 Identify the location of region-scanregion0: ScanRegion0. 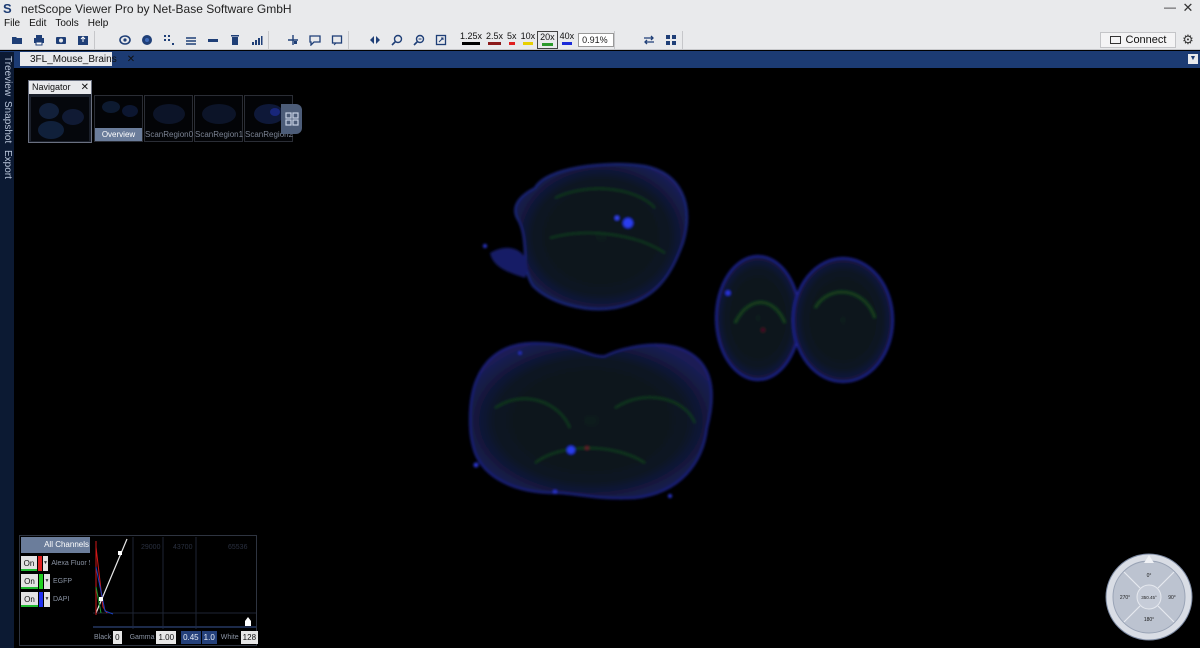
(168, 118).